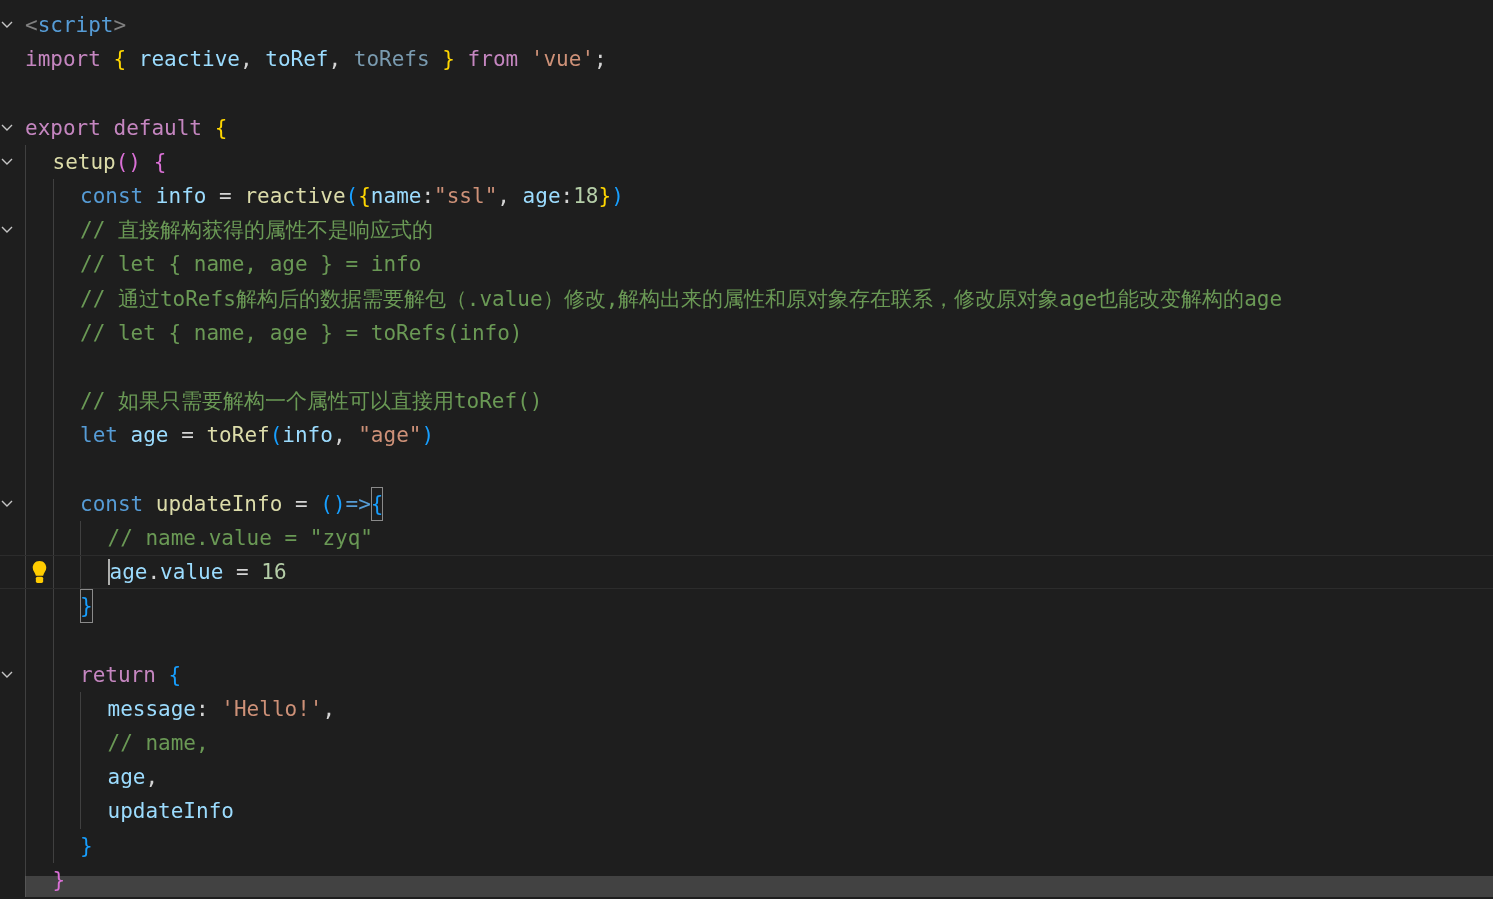 This screenshot has width=1493, height=899. What do you see at coordinates (170, 812) in the screenshot?
I see `code-line: updateInfo` at bounding box center [170, 812].